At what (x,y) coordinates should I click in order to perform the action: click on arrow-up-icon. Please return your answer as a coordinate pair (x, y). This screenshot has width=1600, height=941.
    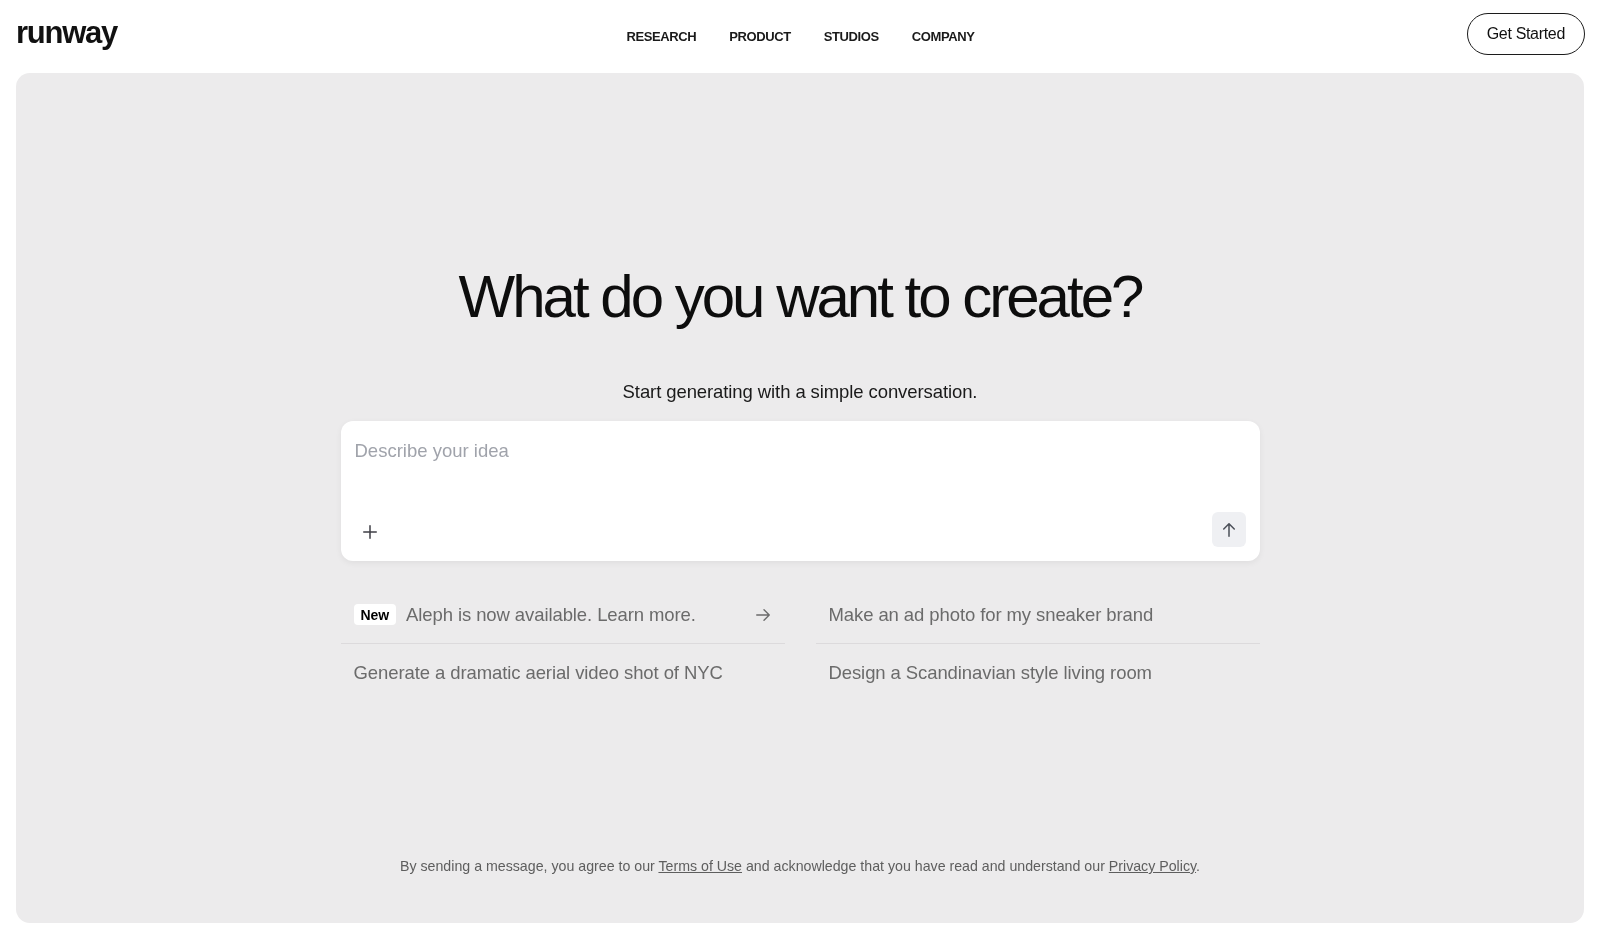
    Looking at the image, I should click on (1228, 529).